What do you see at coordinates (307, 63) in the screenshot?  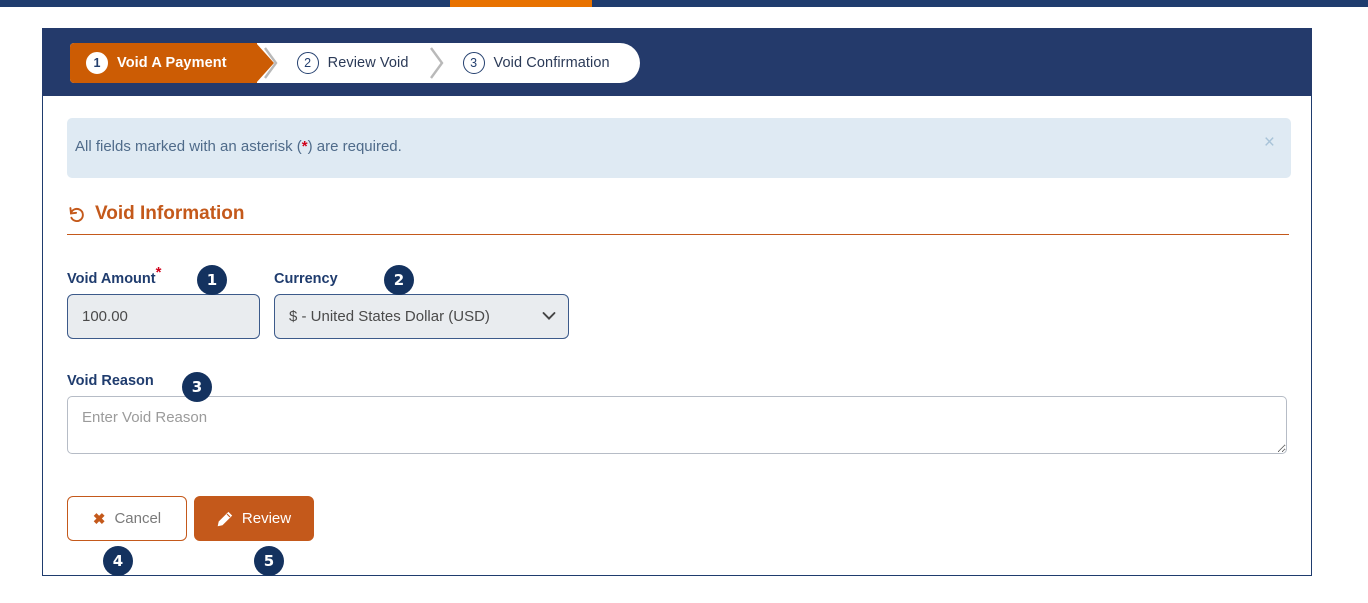 I see `step-number-2: 2` at bounding box center [307, 63].